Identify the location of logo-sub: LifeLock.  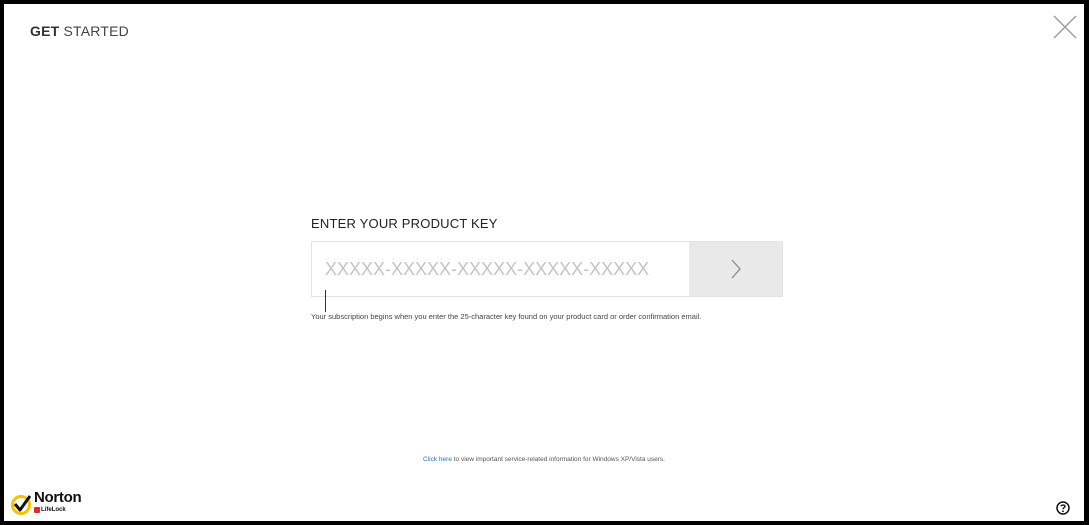
(53, 510).